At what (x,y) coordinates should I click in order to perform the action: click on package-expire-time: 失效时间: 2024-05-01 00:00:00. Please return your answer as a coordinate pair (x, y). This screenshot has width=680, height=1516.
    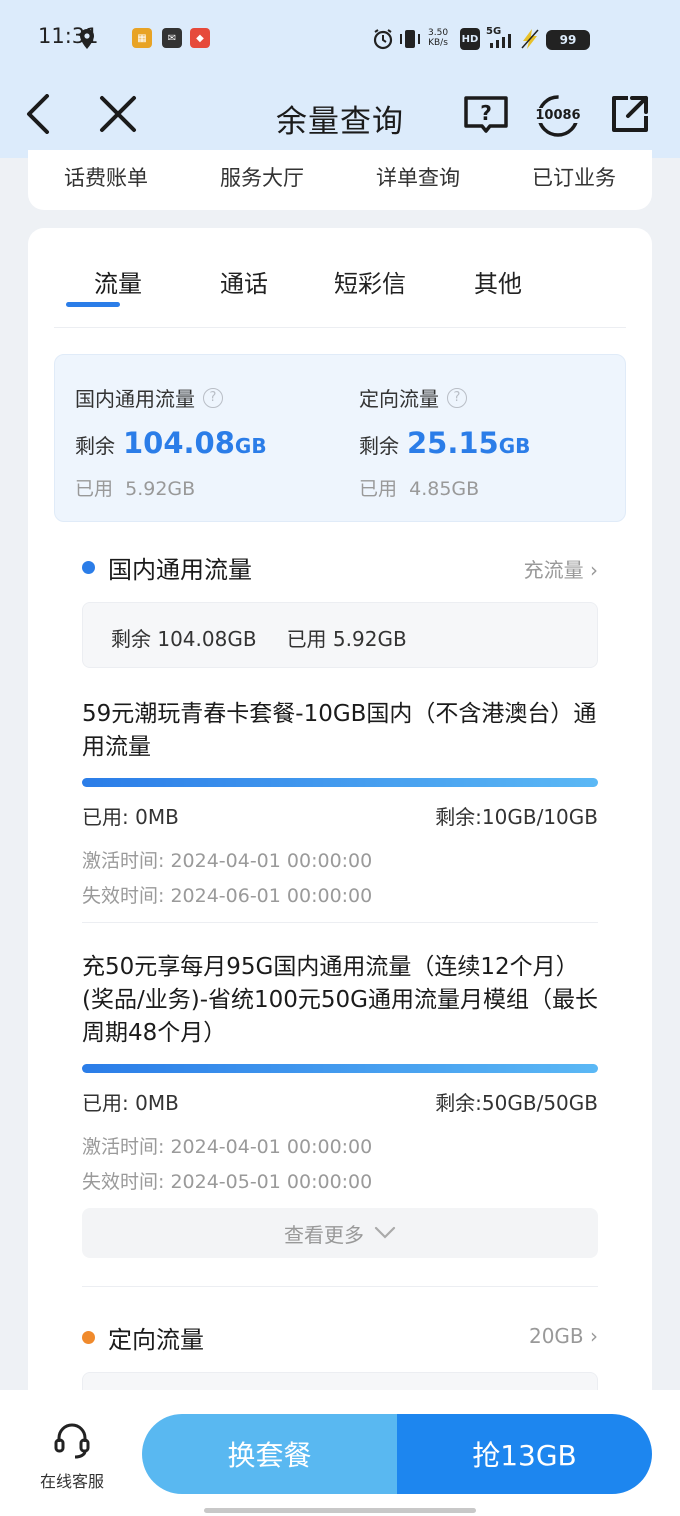
    Looking at the image, I should click on (227, 1182).